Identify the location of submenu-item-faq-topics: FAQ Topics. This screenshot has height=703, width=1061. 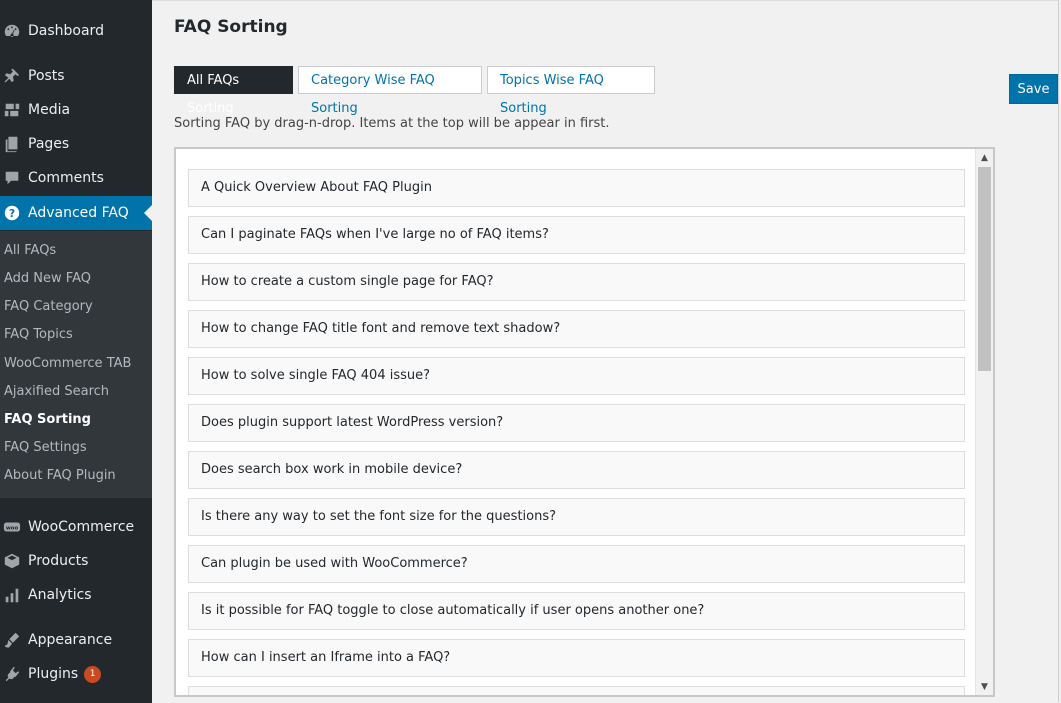
(38, 335).